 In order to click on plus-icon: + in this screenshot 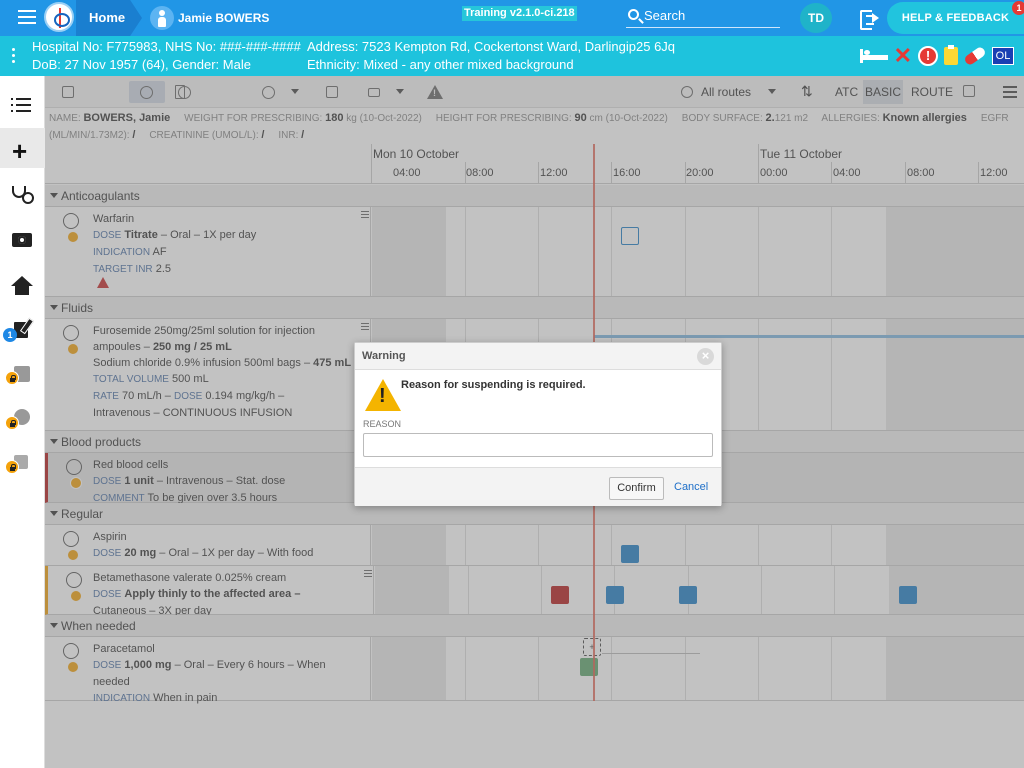, I will do `click(19, 151)`.